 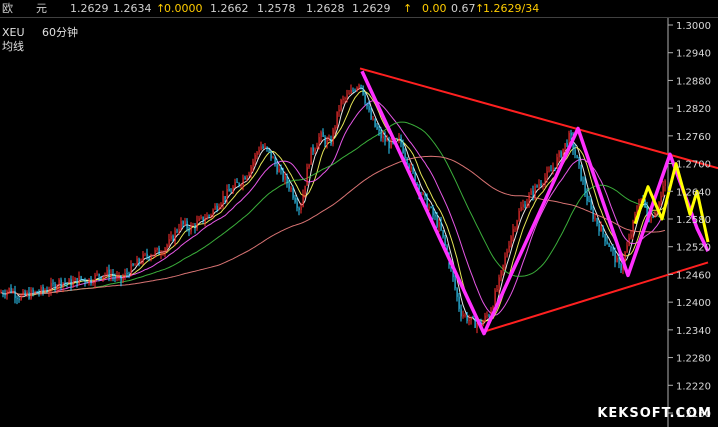 What do you see at coordinates (132, 8) in the screenshot?
I see `quote-ask: 1.2634` at bounding box center [132, 8].